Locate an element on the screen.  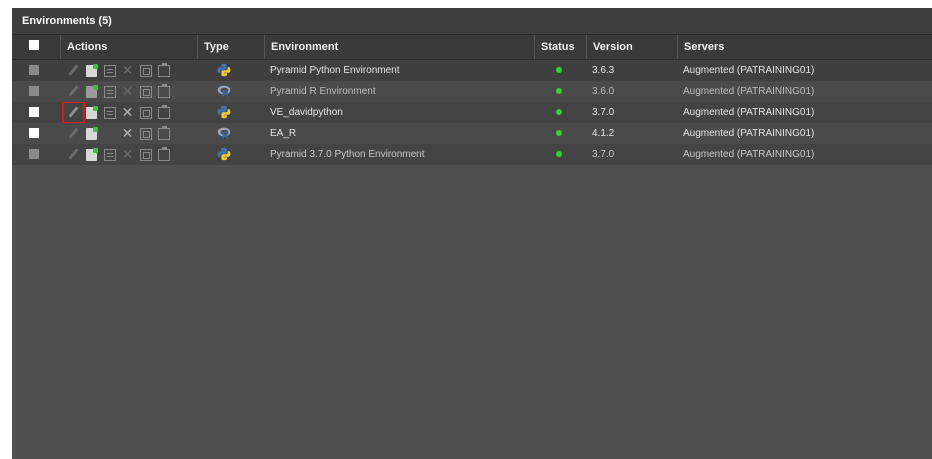
col-version: Version is located at coordinates (631, 47).